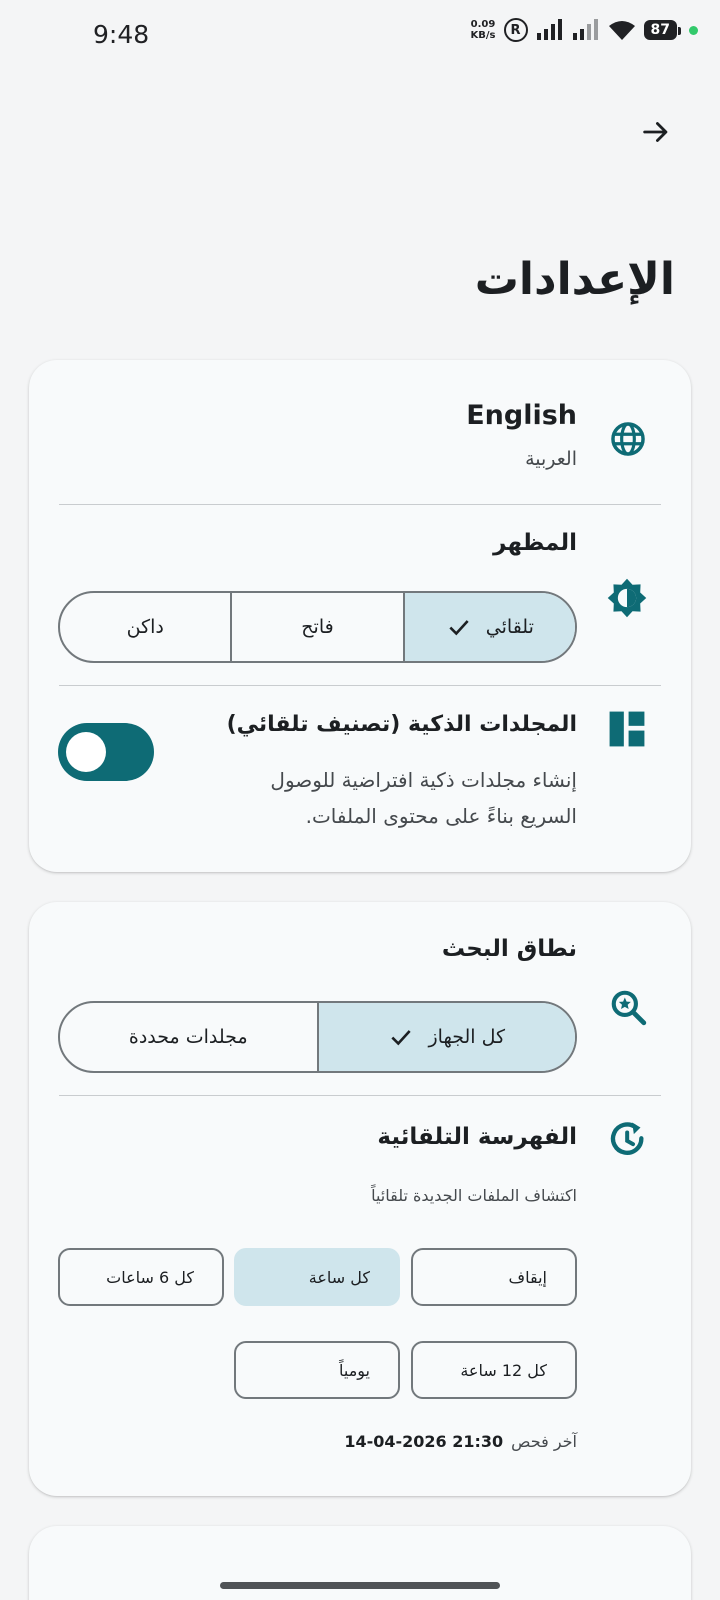 This screenshot has height=1600, width=720. I want to click on scope-option-device: كل الجهاز, so click(445, 1037).